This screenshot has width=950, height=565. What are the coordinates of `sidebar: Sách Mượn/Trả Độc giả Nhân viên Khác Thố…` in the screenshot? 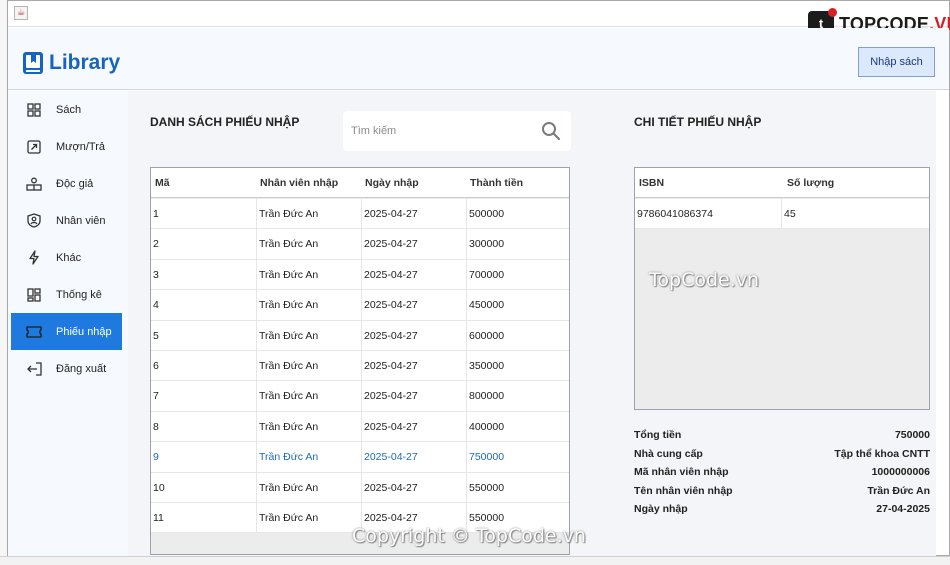 It's located at (68, 324).